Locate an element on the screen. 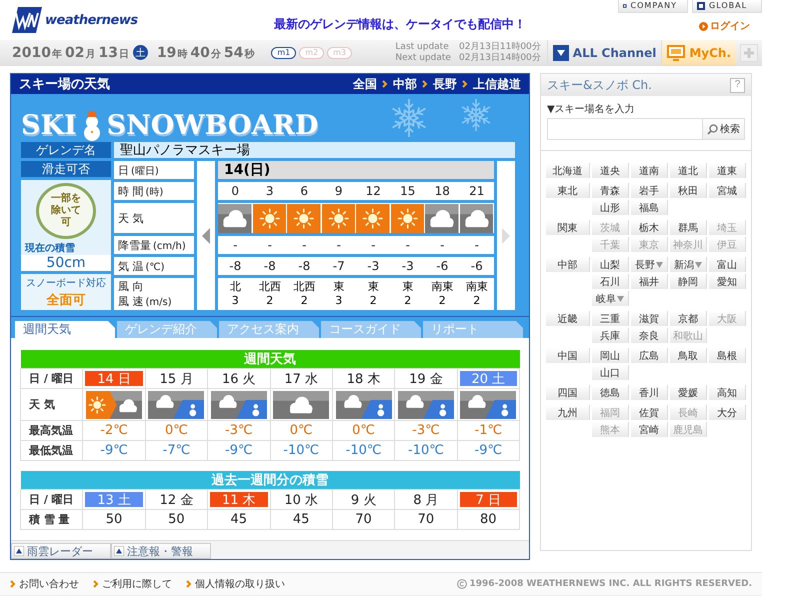  channel-button: ALL Channel is located at coordinates (604, 52).